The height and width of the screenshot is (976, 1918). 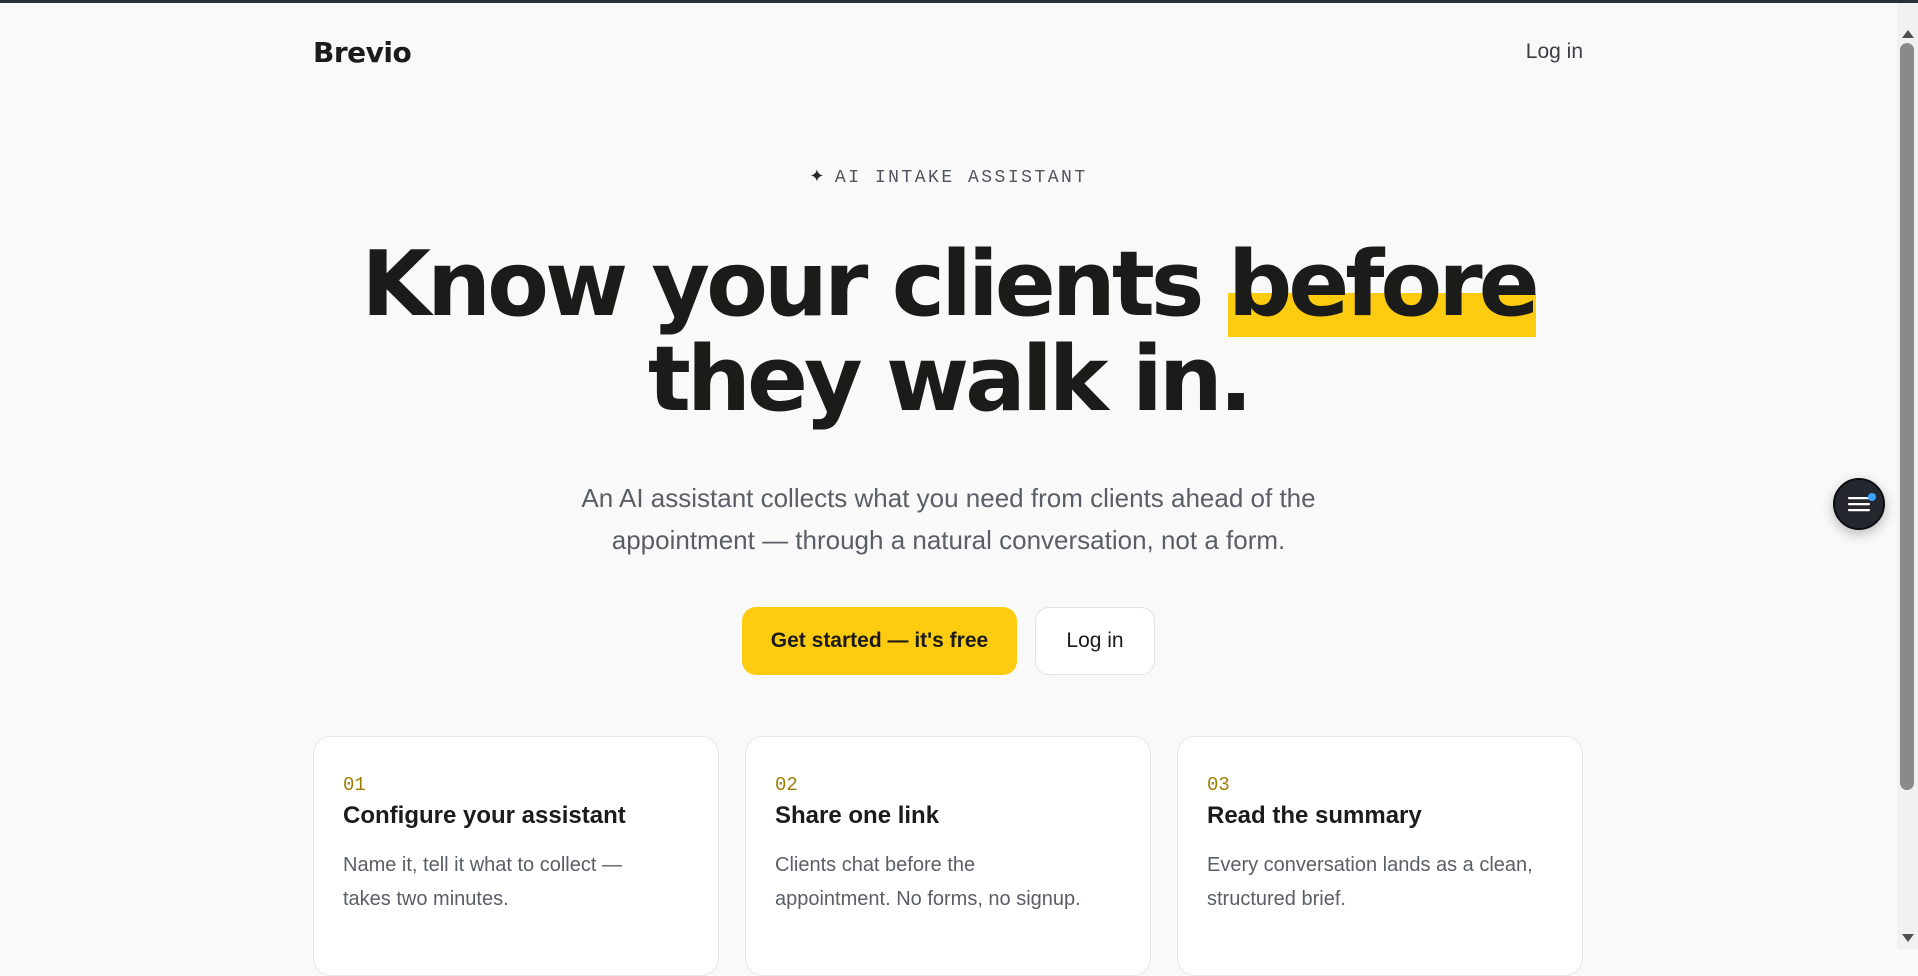 What do you see at coordinates (1370, 865) in the screenshot?
I see `step-description-line-1: Every conversation lands as a clean,` at bounding box center [1370, 865].